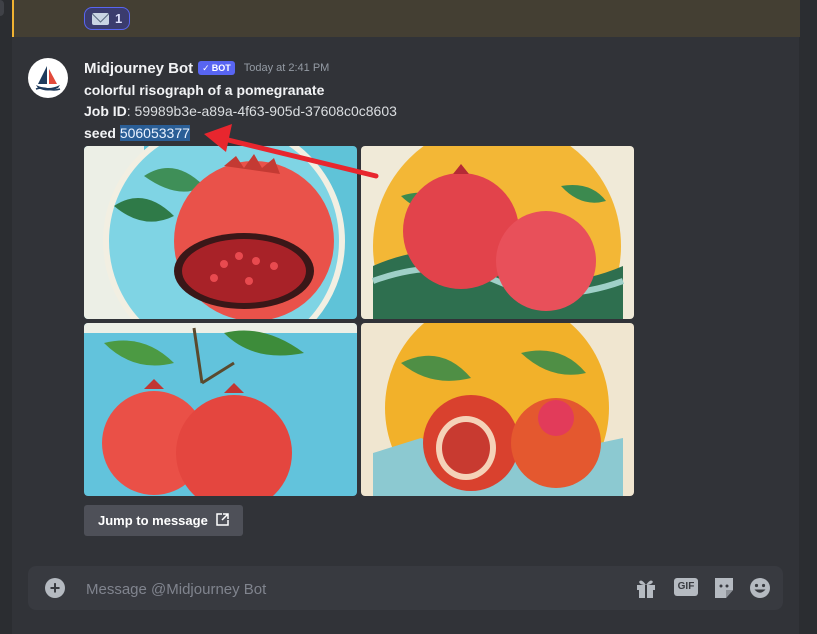 This screenshot has width=817, height=634. Describe the element at coordinates (204, 90) in the screenshot. I see `prompt-text: colorful risograph of a pomegranate` at that location.